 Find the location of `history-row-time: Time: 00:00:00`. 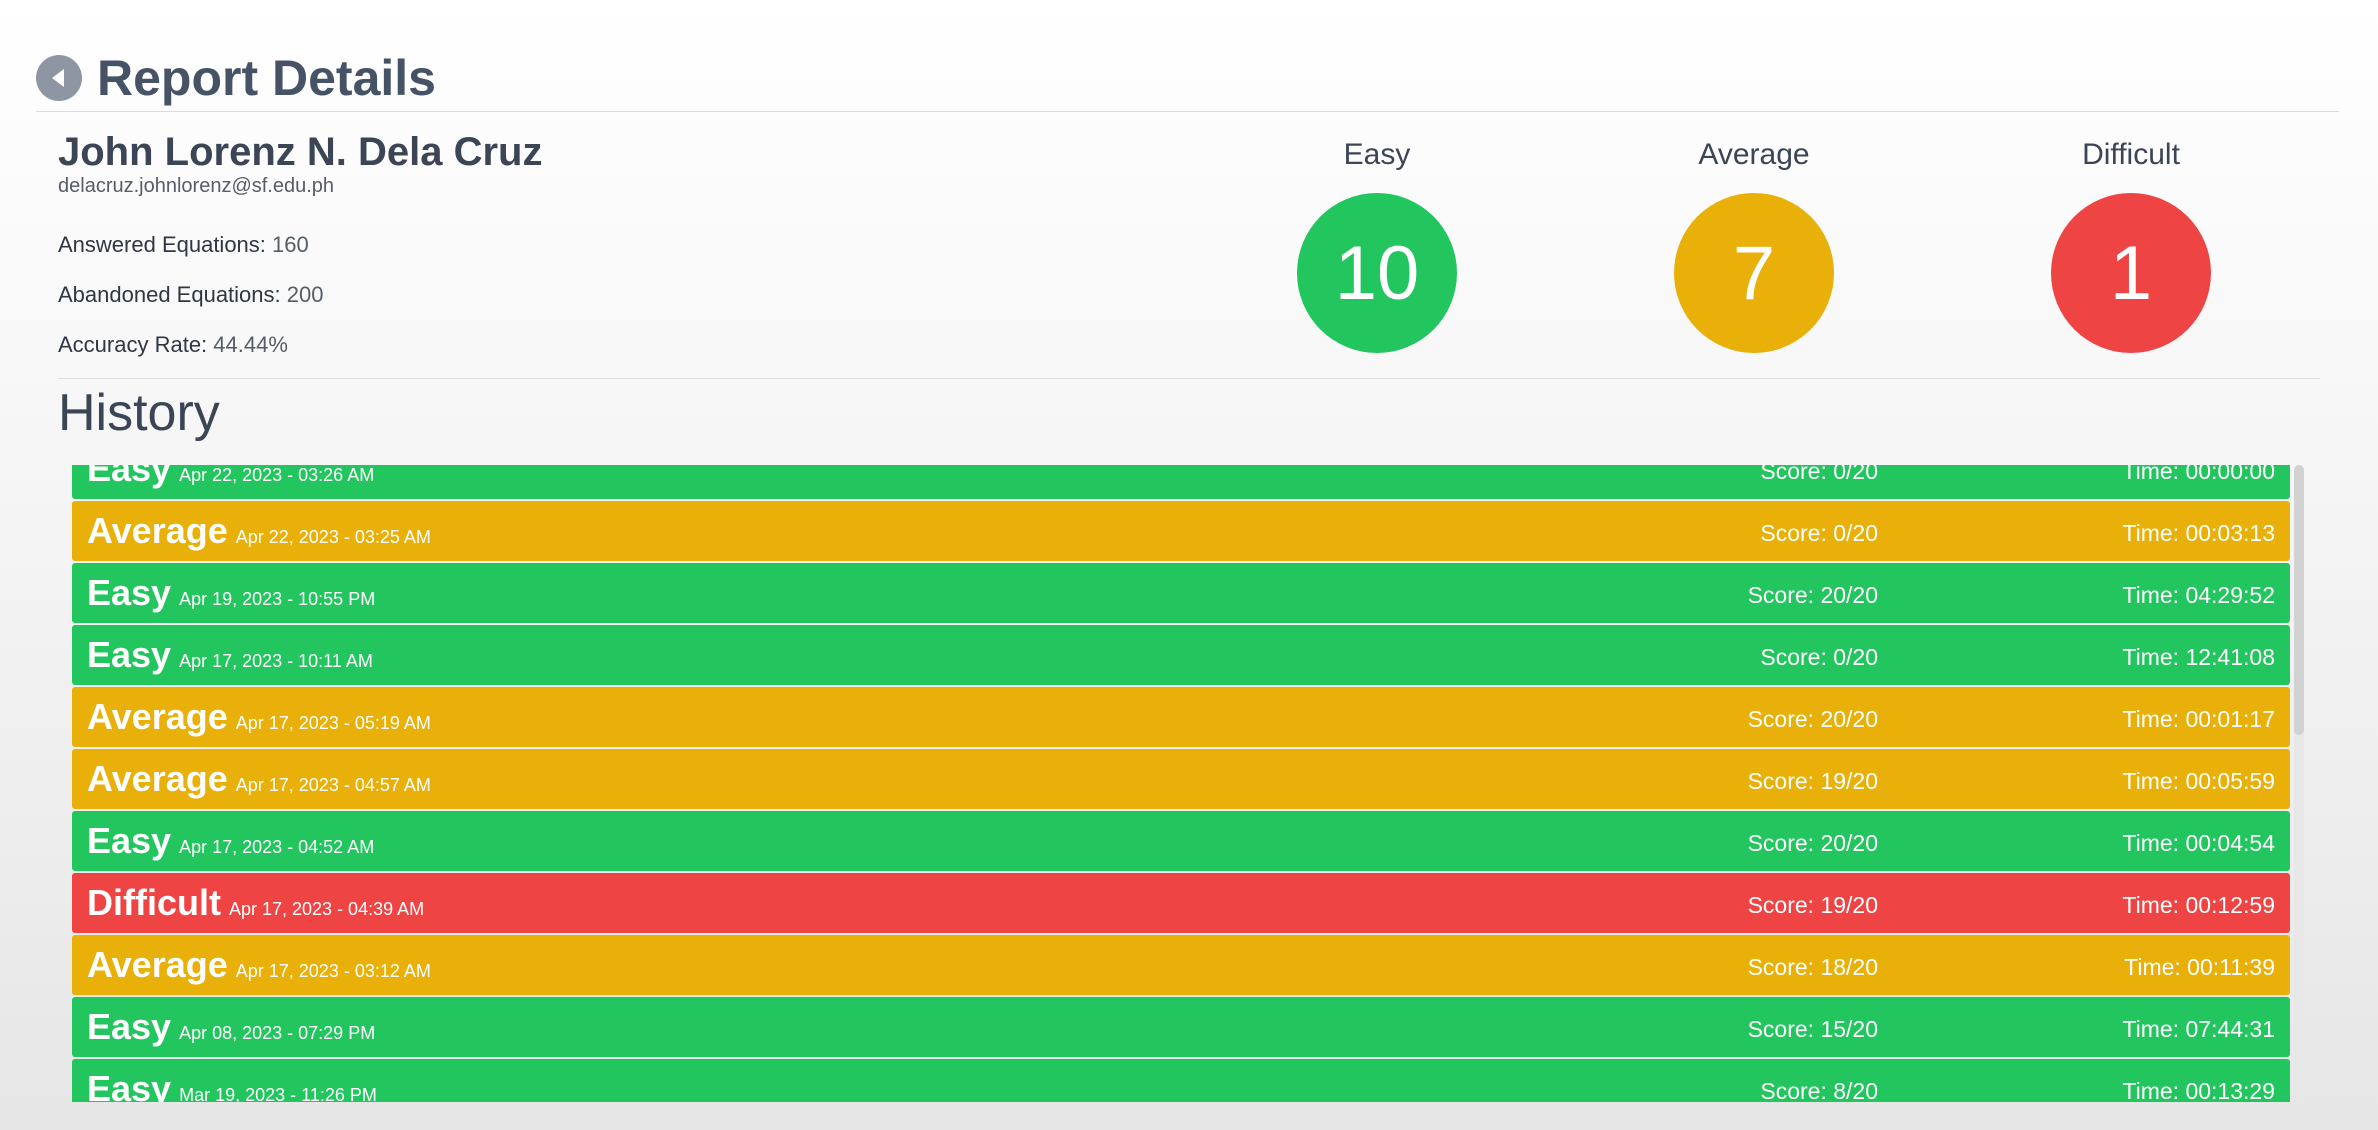

history-row-time: Time: 00:00:00 is located at coordinates (2198, 474).